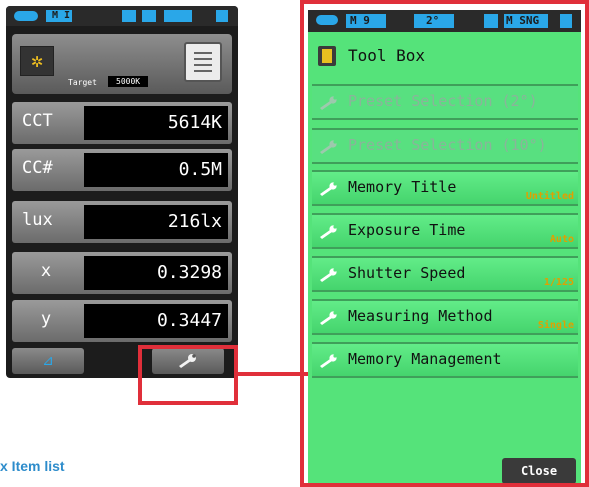 This screenshot has width=589, height=487. I want to click on item-value: Untitled, so click(549, 196).